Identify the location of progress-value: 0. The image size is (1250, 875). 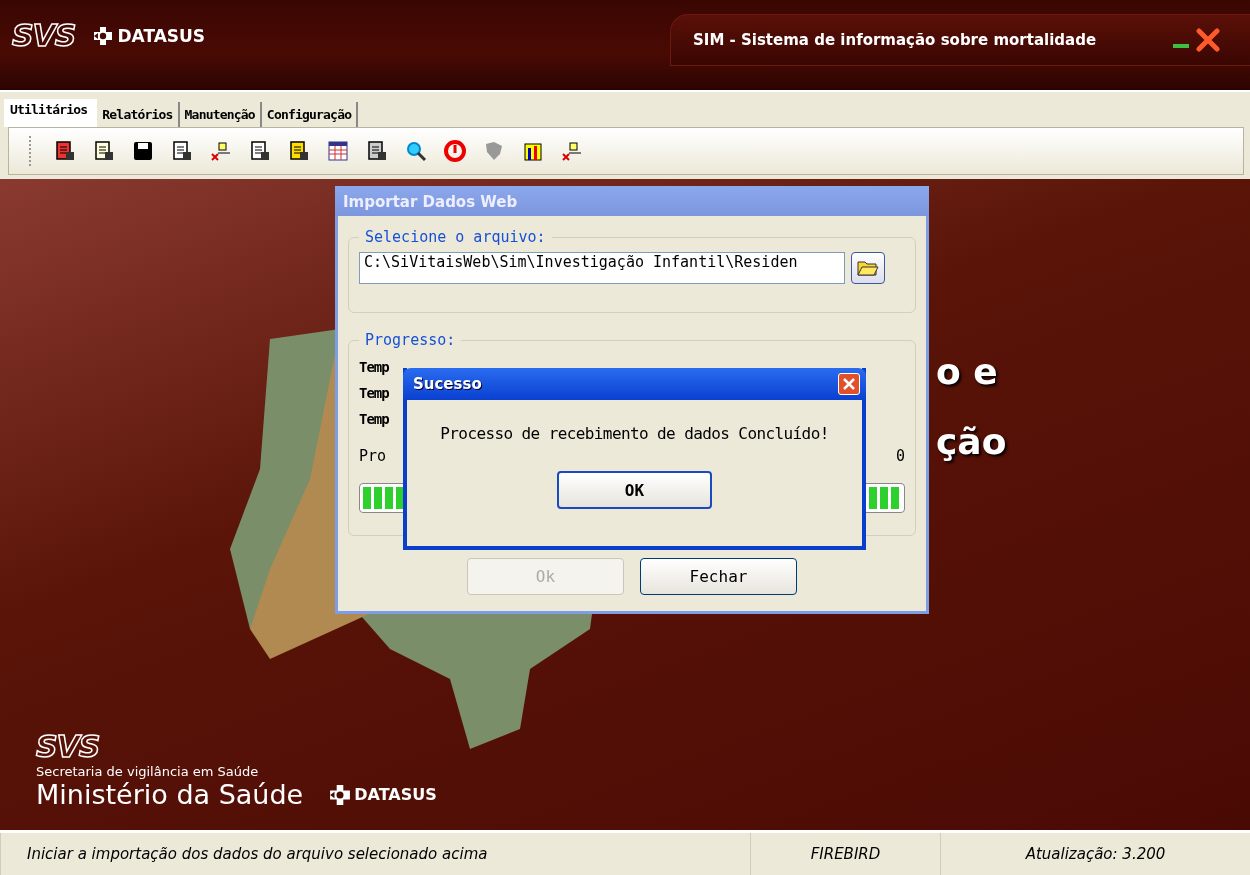
(900, 456).